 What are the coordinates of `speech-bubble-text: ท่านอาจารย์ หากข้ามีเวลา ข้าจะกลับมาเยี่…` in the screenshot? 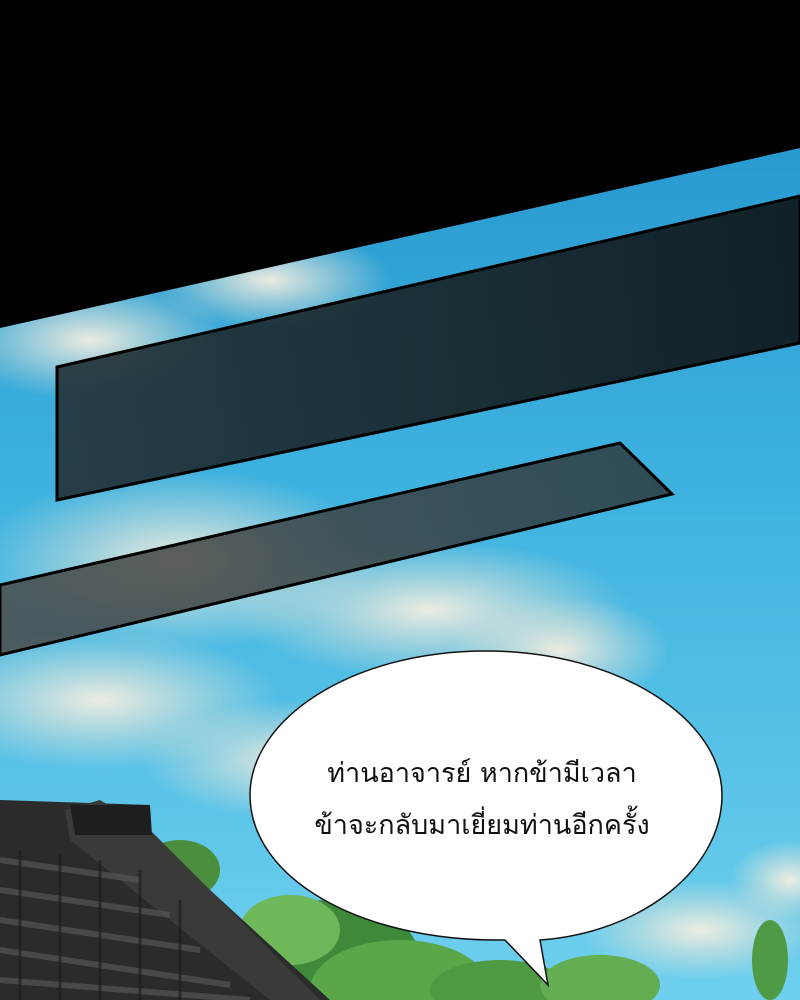 It's located at (482, 800).